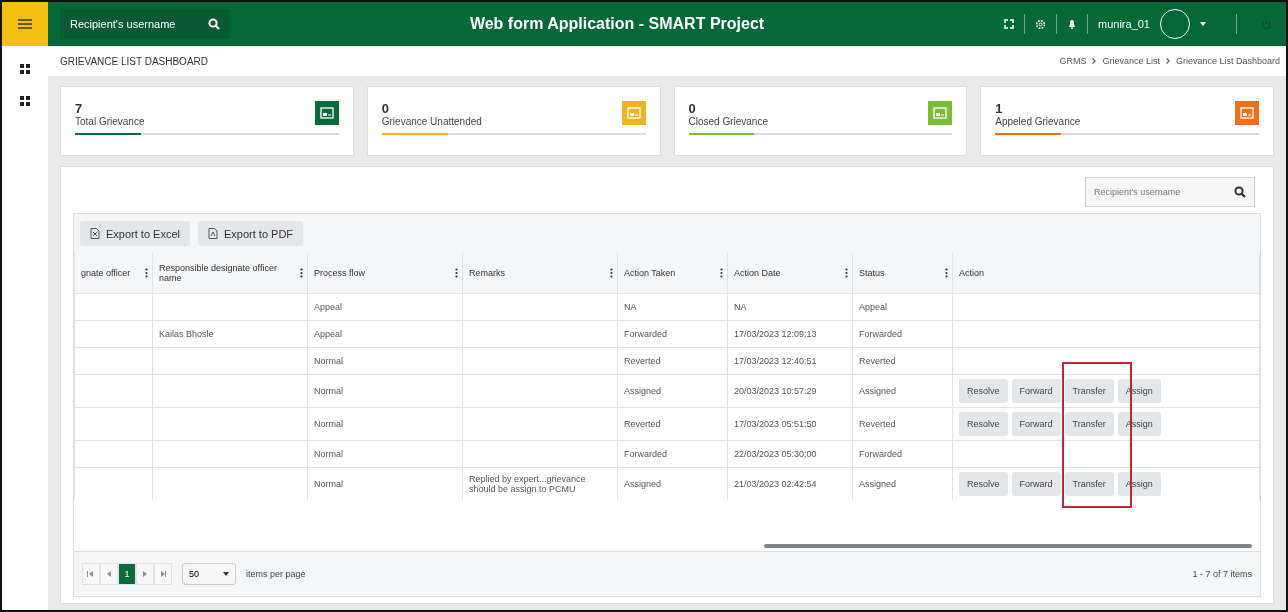 This screenshot has width=1288, height=612. I want to click on column-header: Remarks, so click(540, 273).